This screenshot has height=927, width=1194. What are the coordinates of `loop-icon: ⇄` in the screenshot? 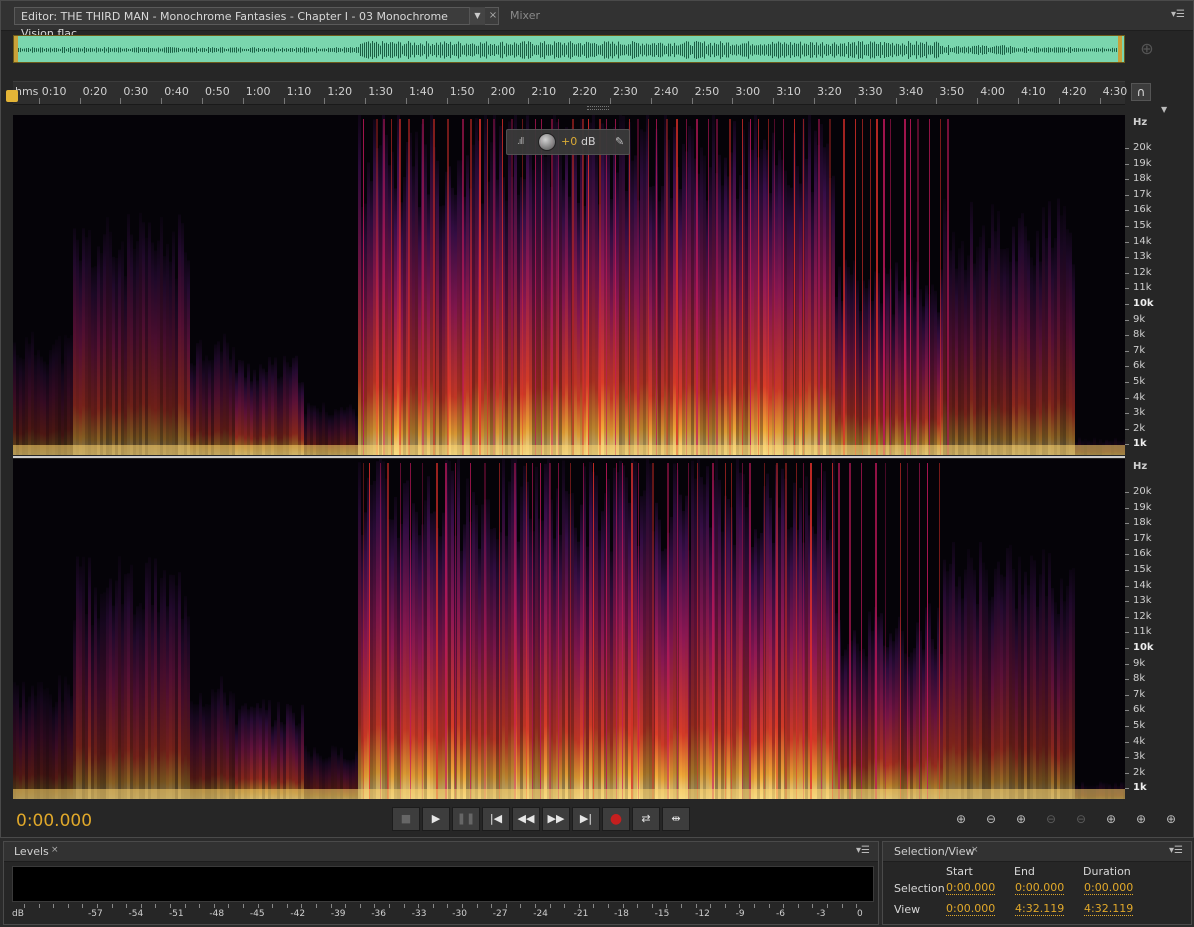 It's located at (646, 819).